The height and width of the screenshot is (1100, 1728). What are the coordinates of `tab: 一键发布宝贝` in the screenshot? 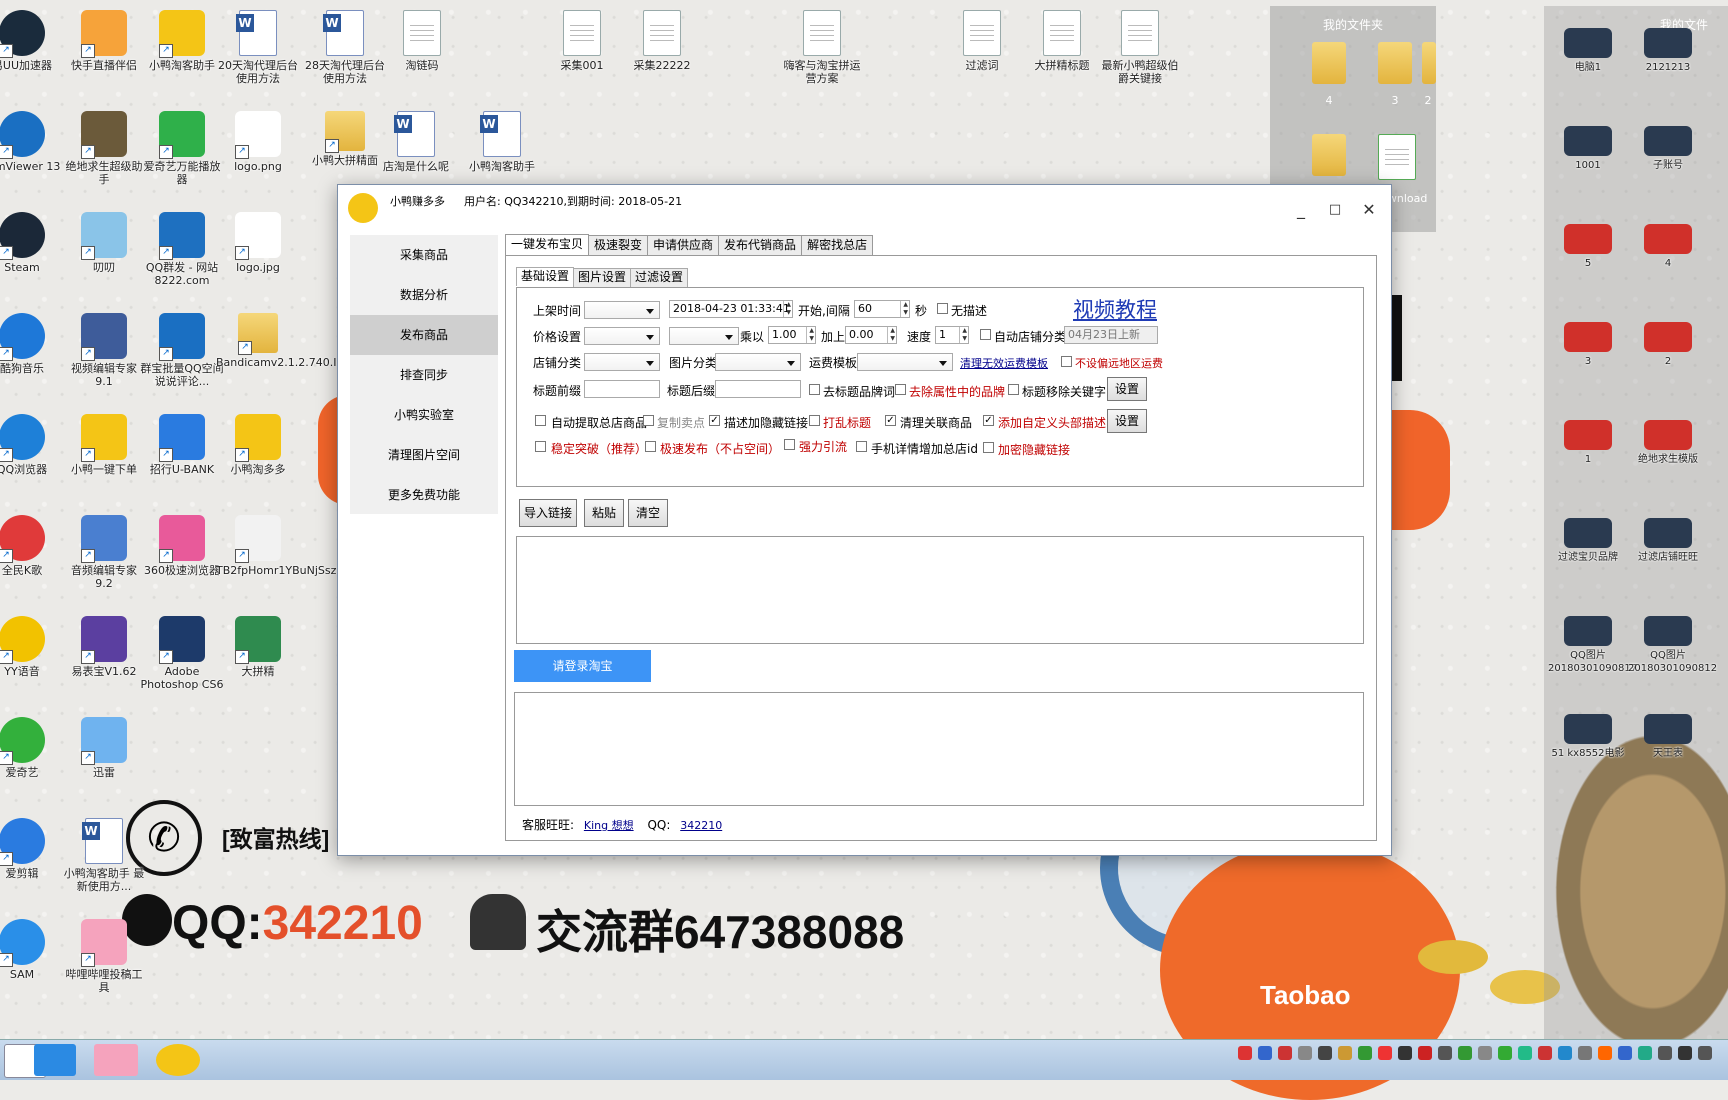 It's located at (547, 245).